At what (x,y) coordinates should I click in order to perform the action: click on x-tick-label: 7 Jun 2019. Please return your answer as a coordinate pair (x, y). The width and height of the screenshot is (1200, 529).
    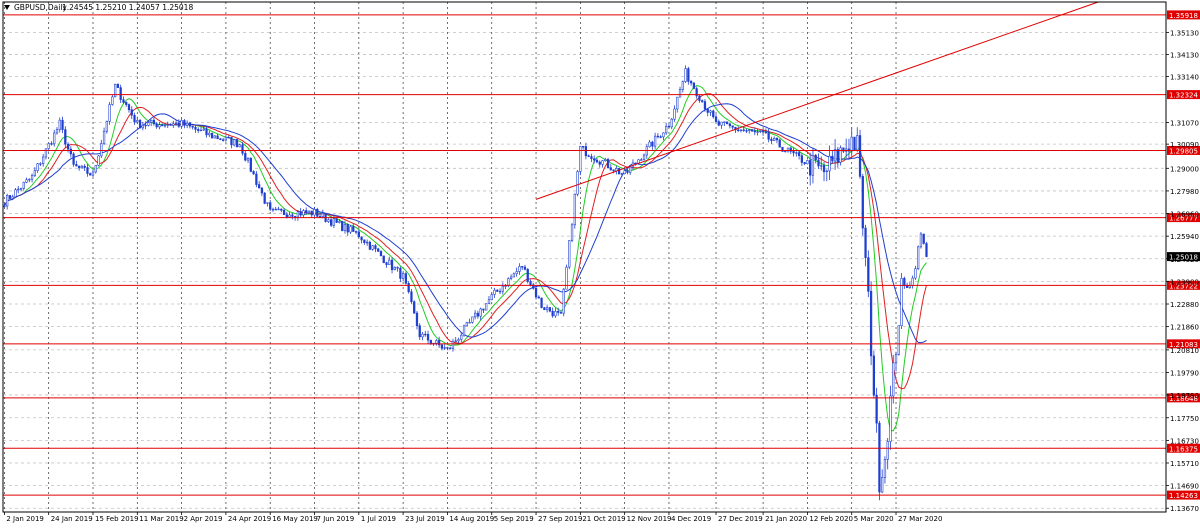
    Looking at the image, I should click on (336, 519).